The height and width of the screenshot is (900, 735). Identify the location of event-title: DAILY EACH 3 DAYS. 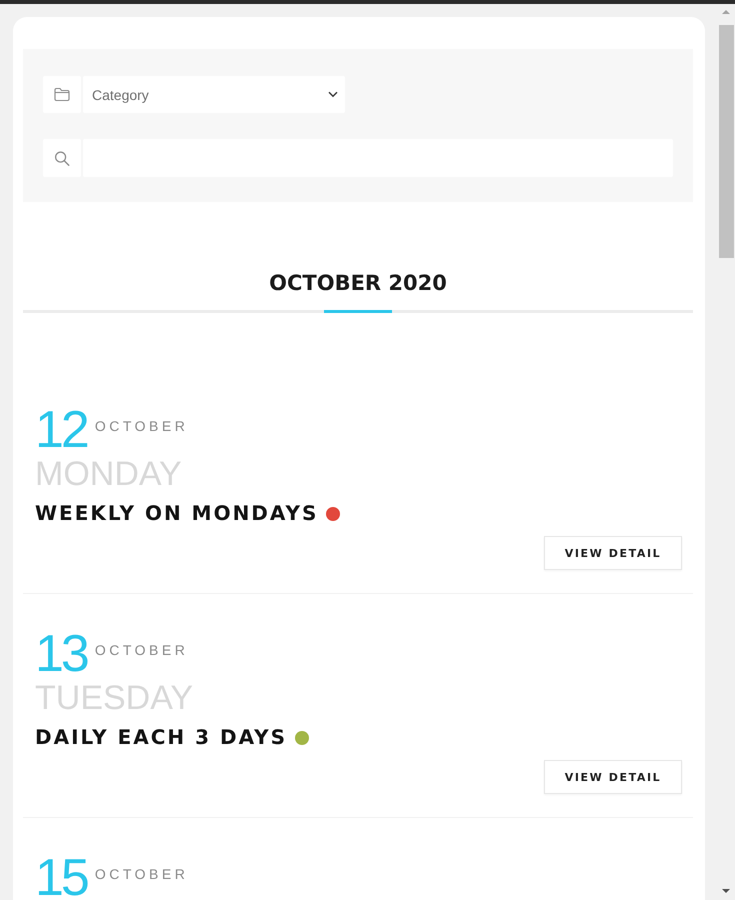
(161, 737).